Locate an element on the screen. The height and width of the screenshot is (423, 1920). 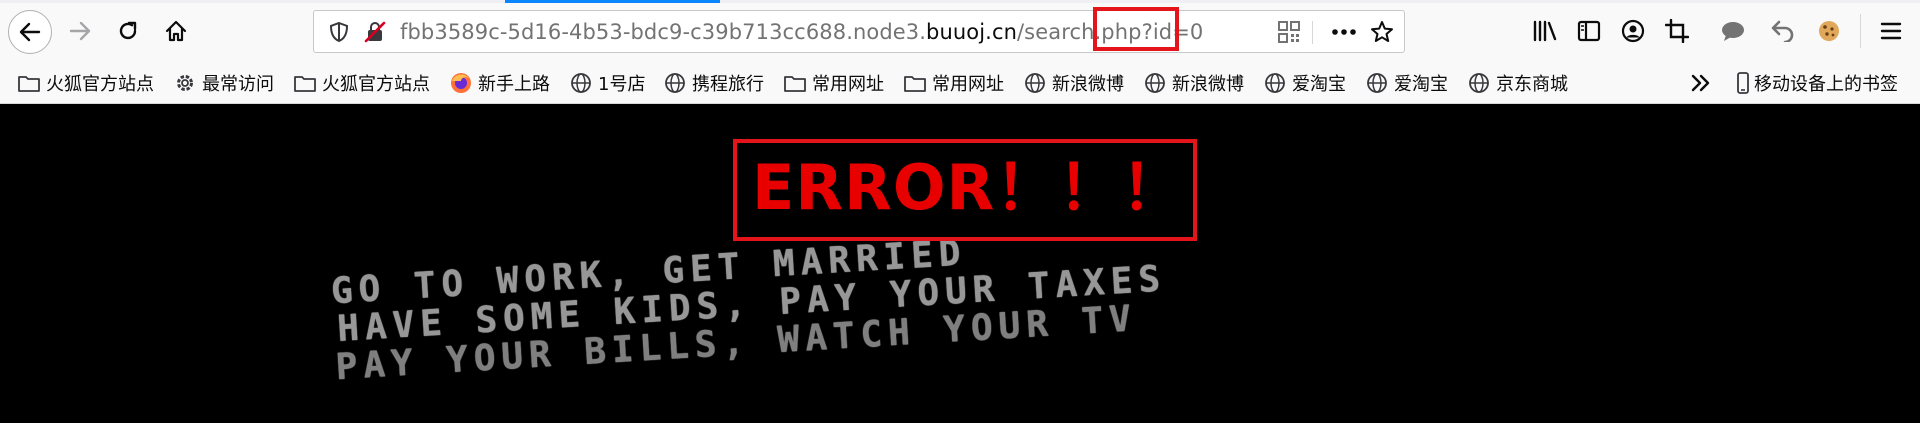
crop-icon is located at coordinates (1677, 31).